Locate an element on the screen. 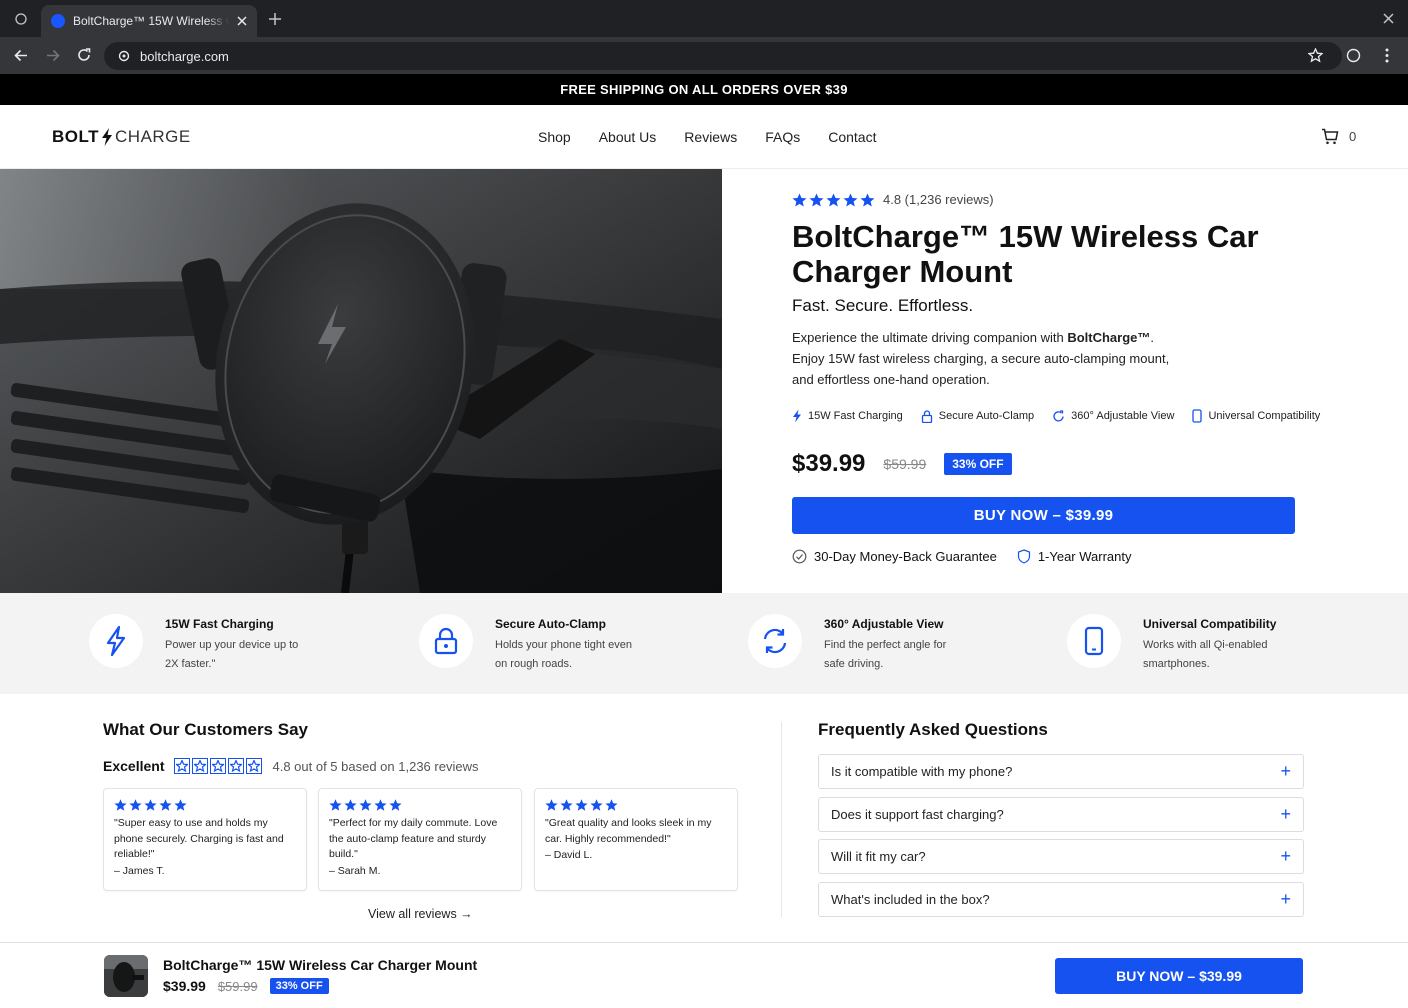 The image size is (1408, 1008). warranty: 1-Year Warranty is located at coordinates (1074, 556).